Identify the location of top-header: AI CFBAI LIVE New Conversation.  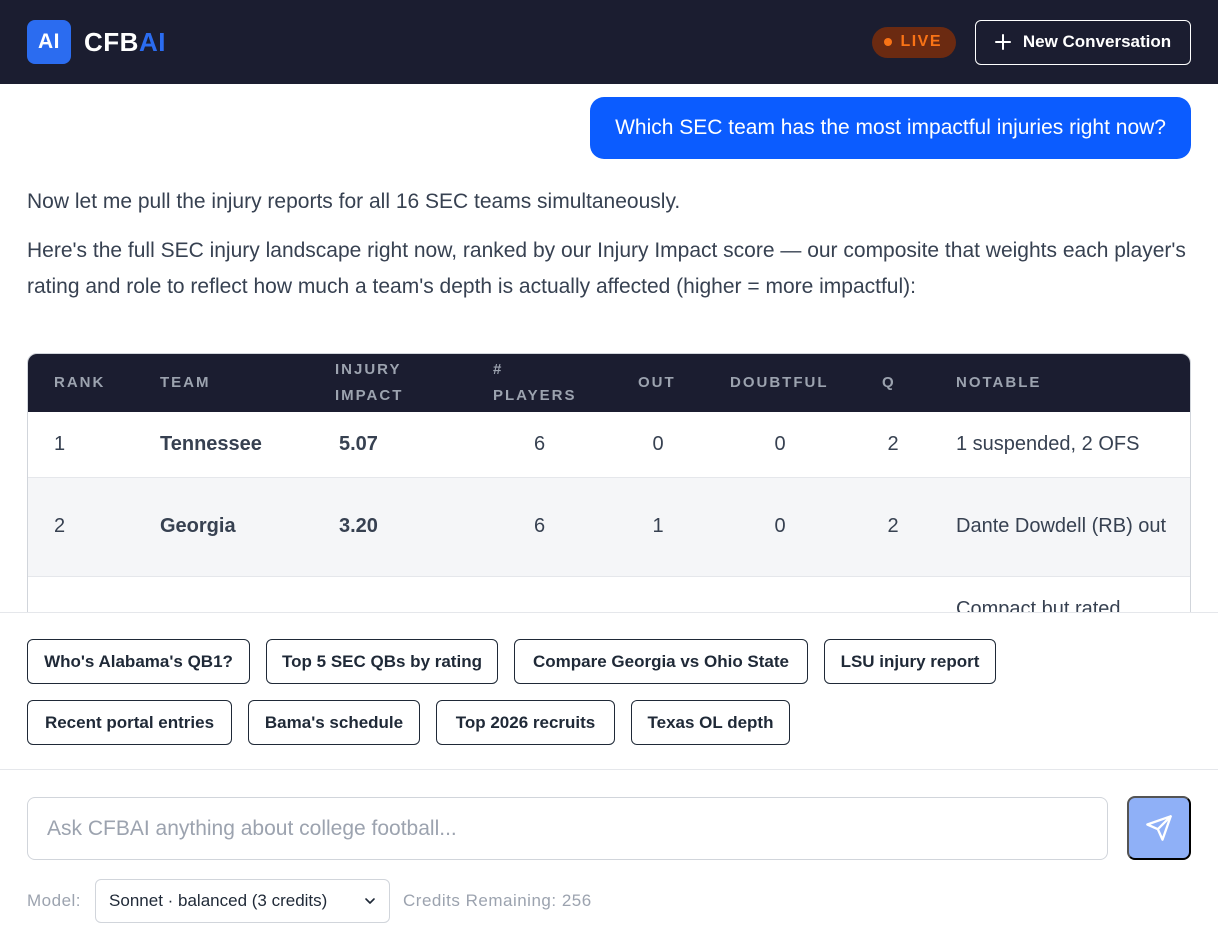
(609, 42).